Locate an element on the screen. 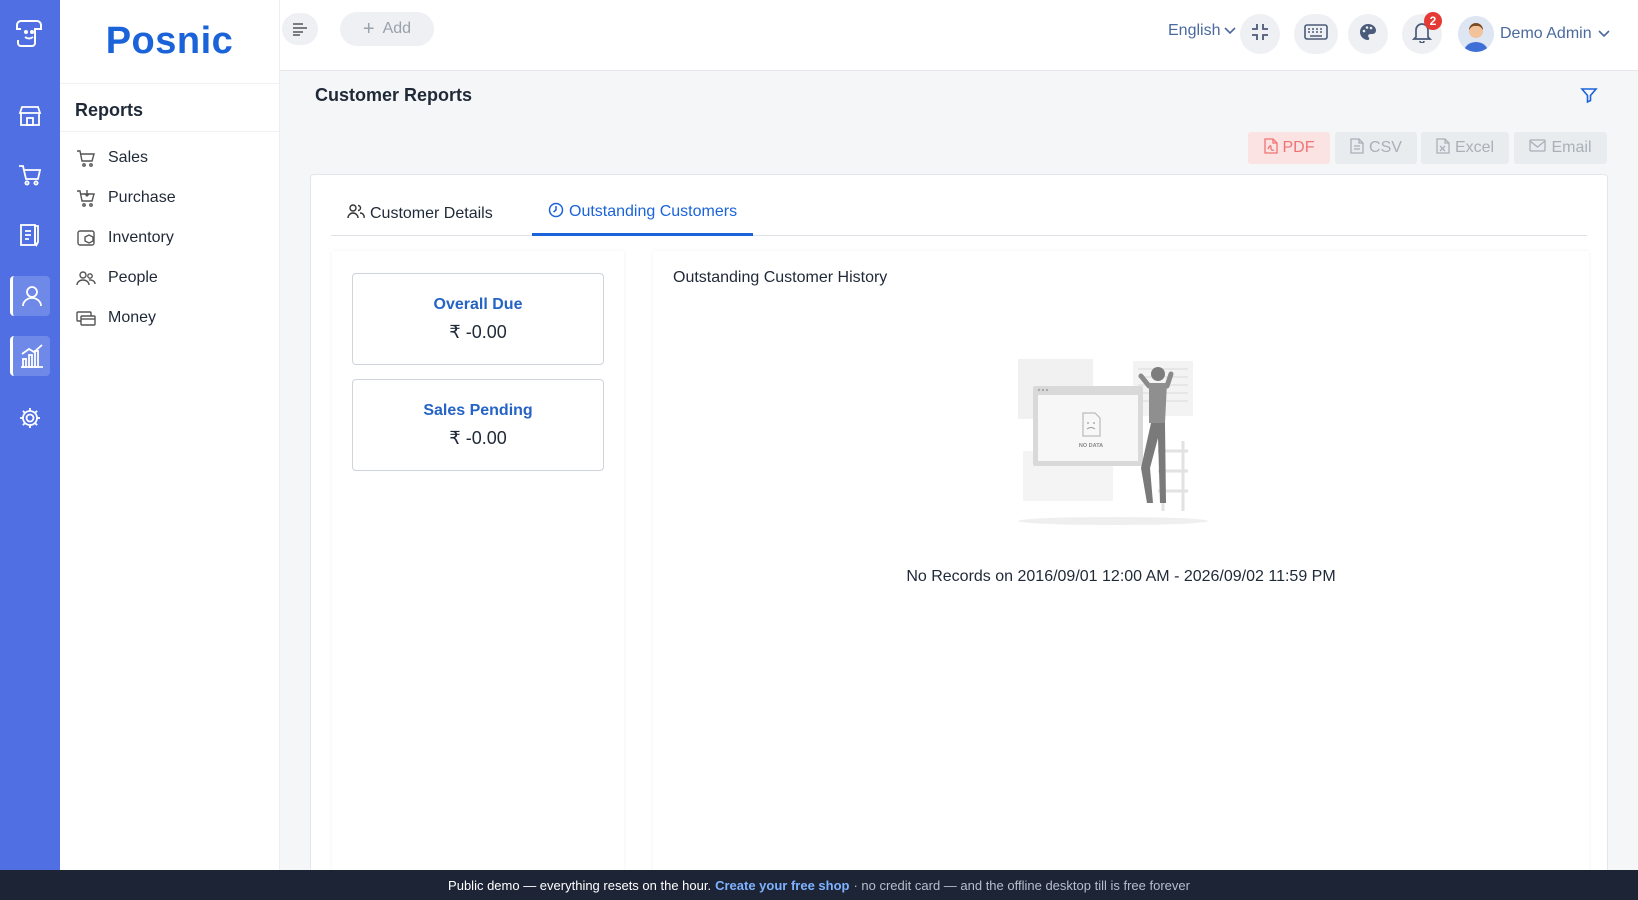  export-email-label: Email is located at coordinates (1571, 147).